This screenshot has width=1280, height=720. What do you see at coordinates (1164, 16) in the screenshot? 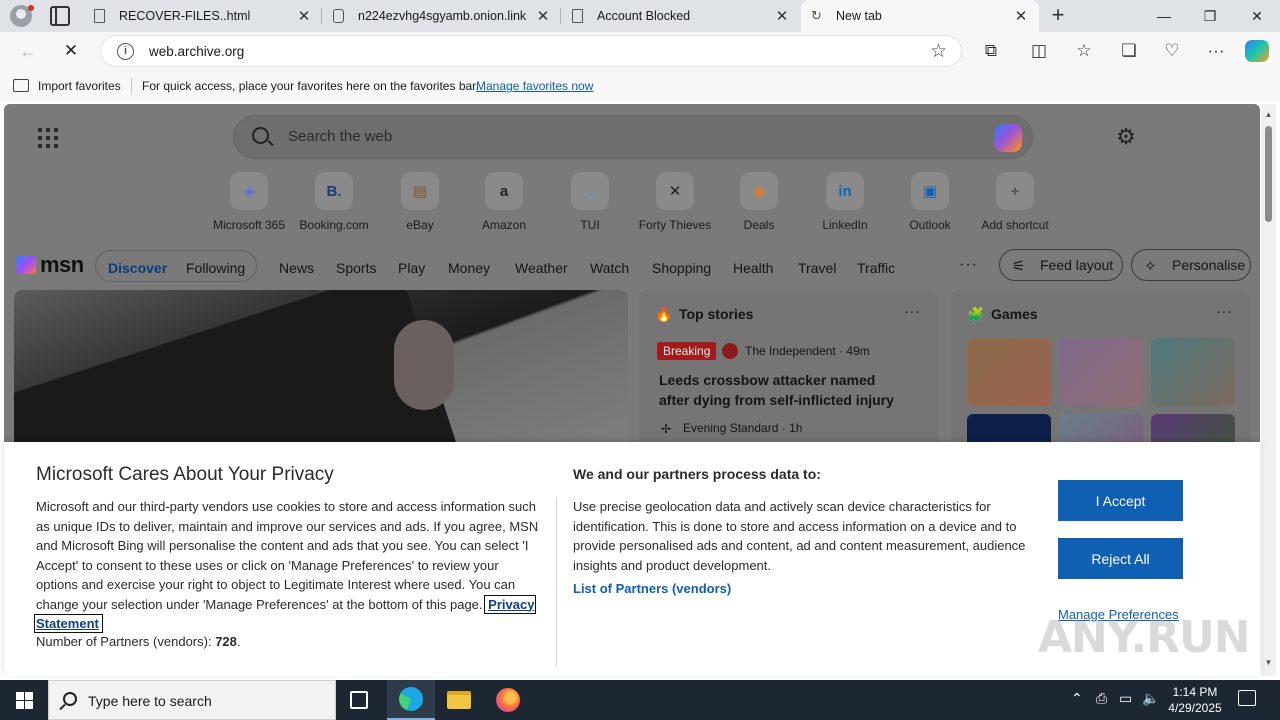
I see `minimize-button: —` at bounding box center [1164, 16].